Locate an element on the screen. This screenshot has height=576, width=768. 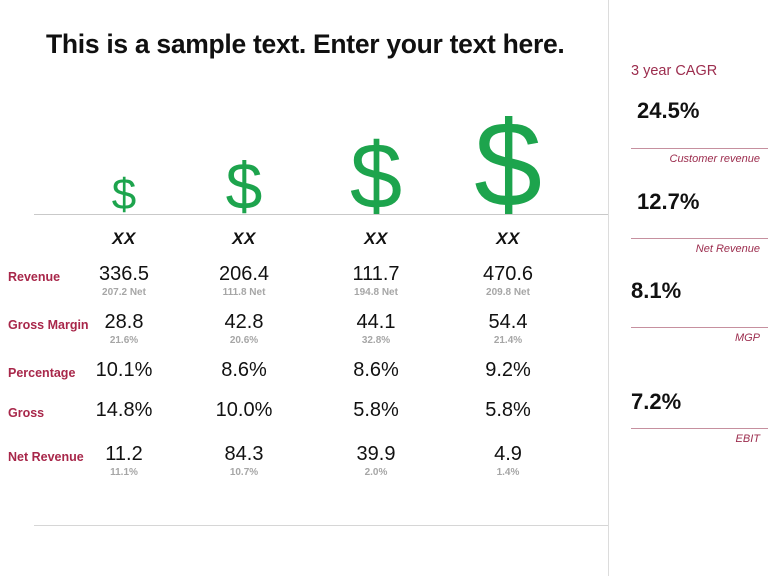
cell-value: 4.9 is located at coordinates (508, 454).